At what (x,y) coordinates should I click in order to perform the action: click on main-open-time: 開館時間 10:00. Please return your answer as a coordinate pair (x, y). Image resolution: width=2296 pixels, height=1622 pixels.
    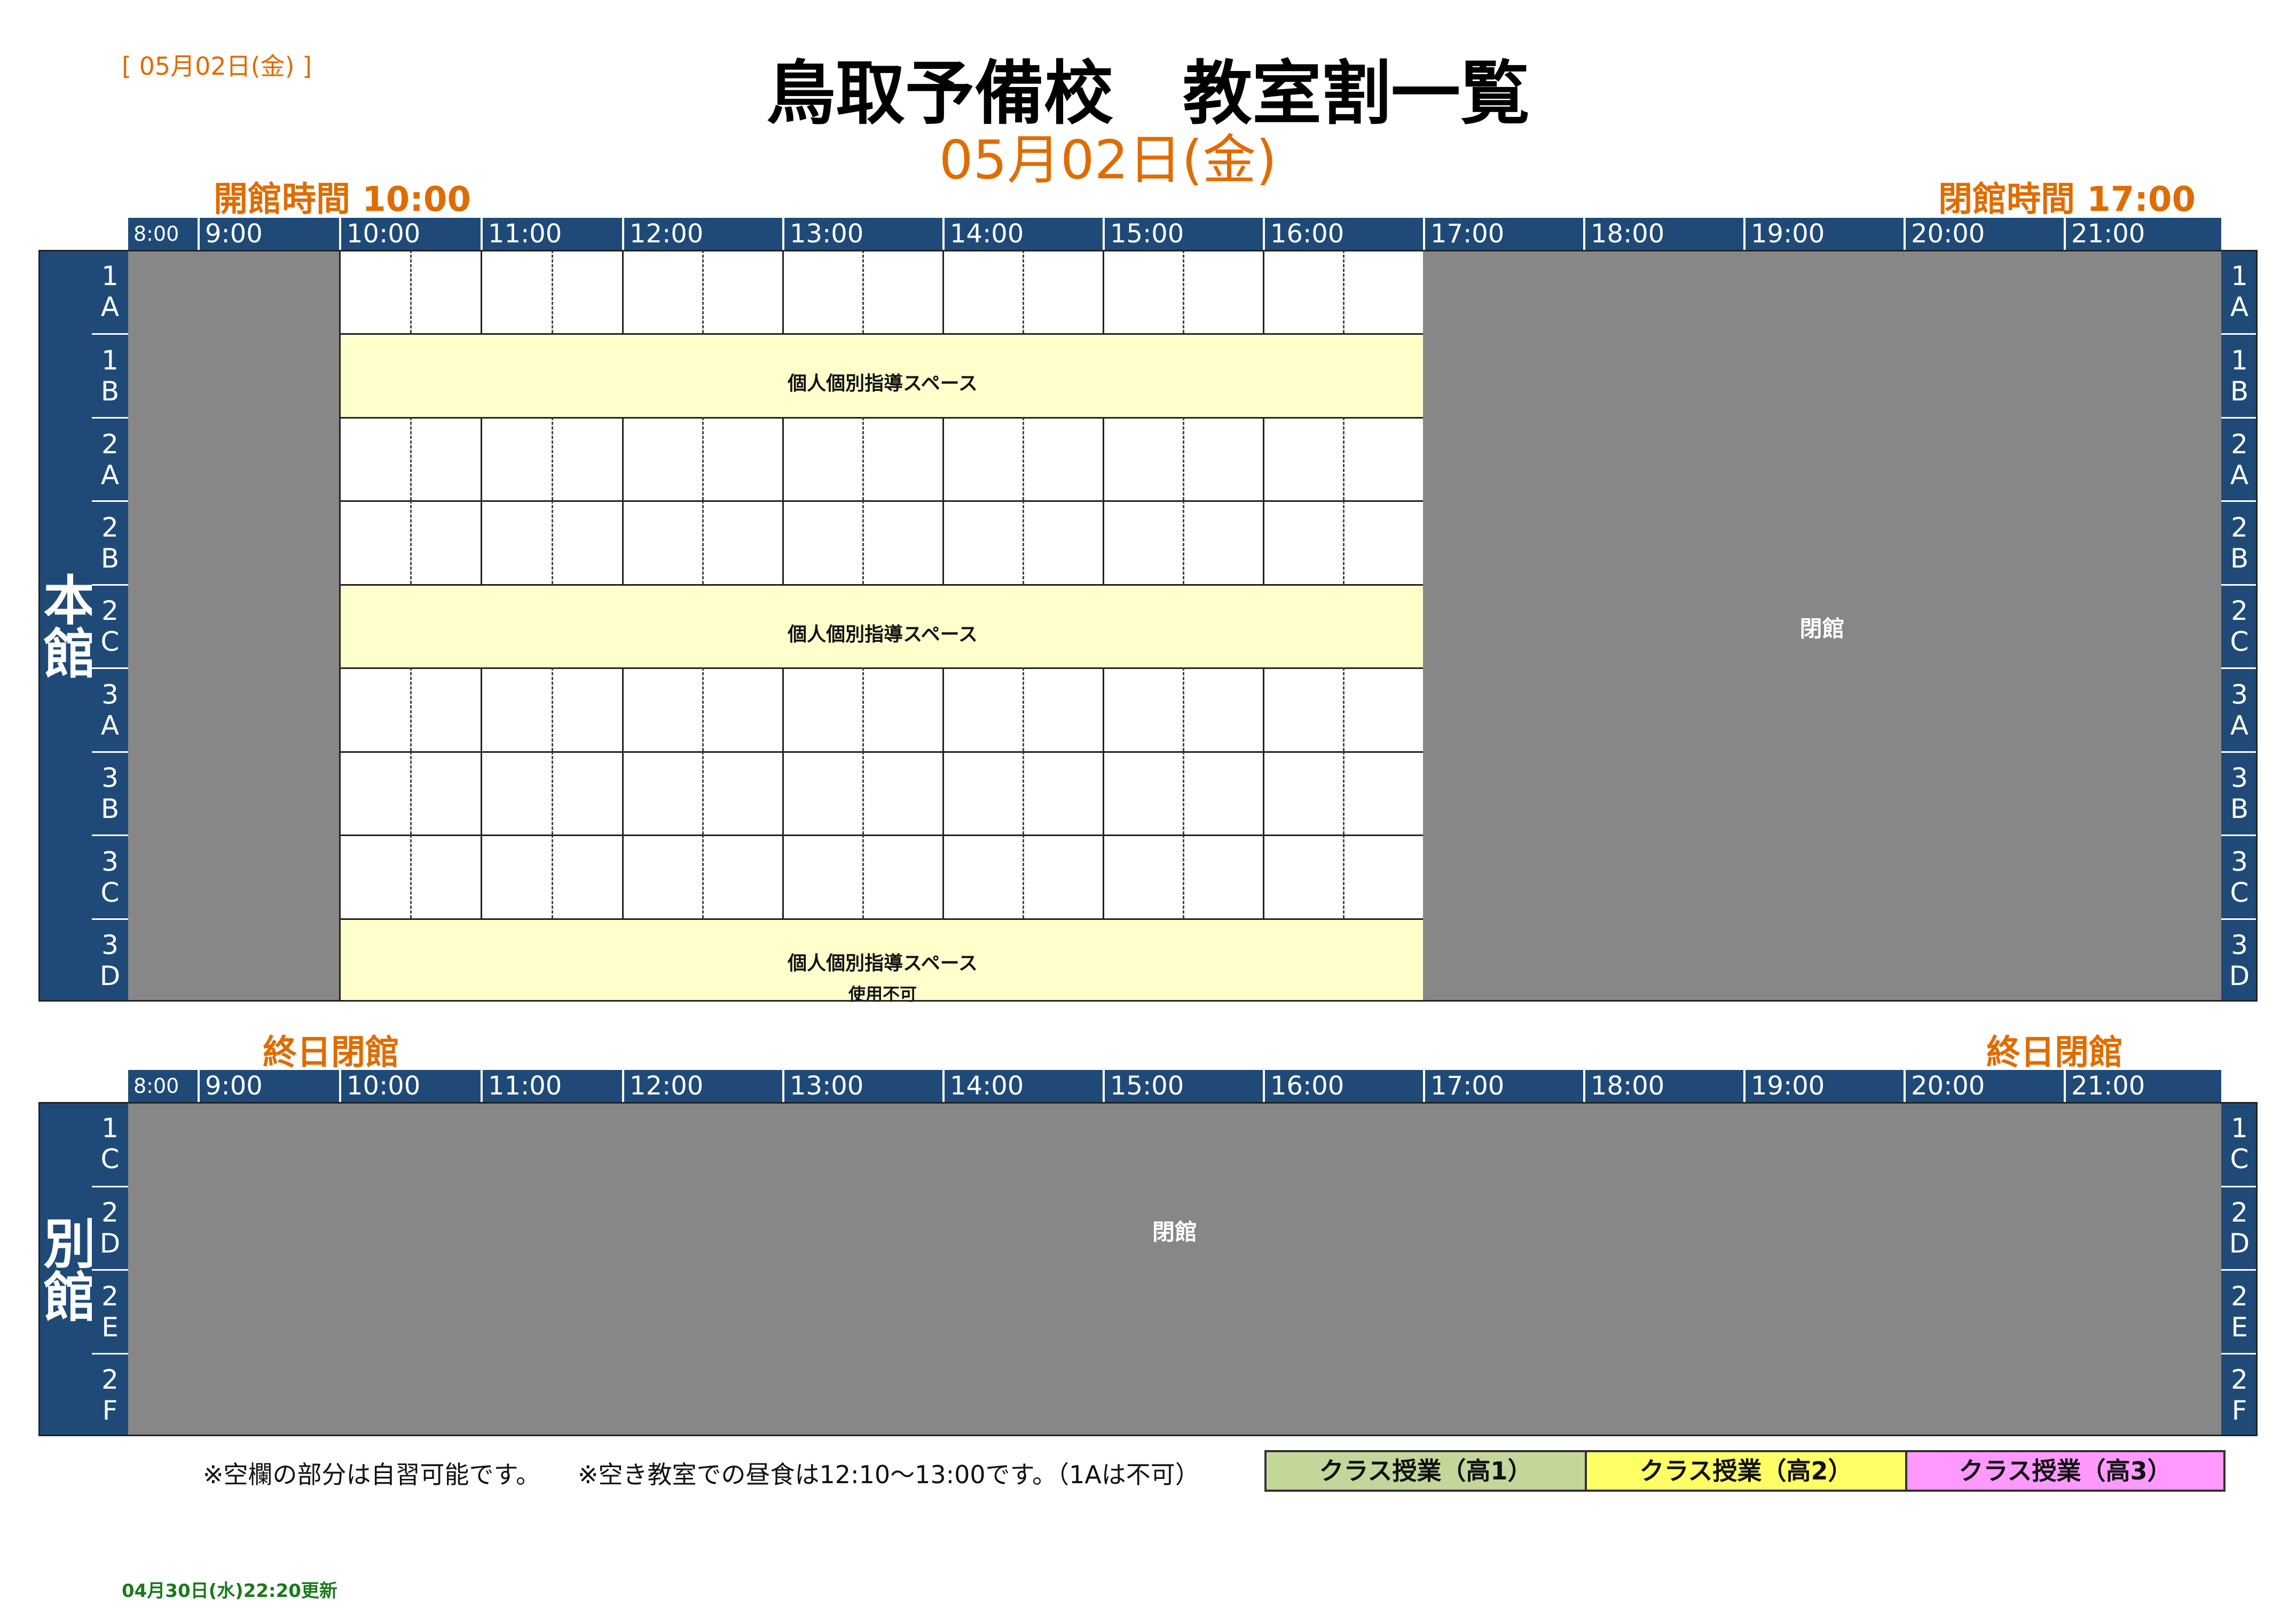
    Looking at the image, I should click on (342, 199).